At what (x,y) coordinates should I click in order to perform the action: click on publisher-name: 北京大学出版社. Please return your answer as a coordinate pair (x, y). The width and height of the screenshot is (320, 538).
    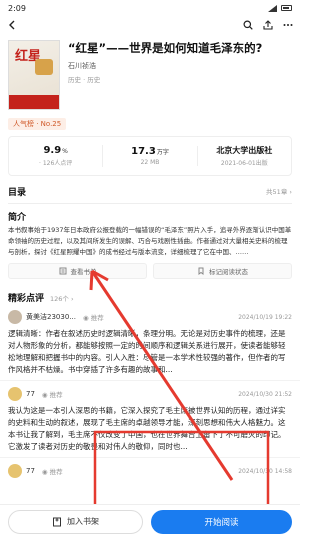
    Looking at the image, I should click on (244, 150).